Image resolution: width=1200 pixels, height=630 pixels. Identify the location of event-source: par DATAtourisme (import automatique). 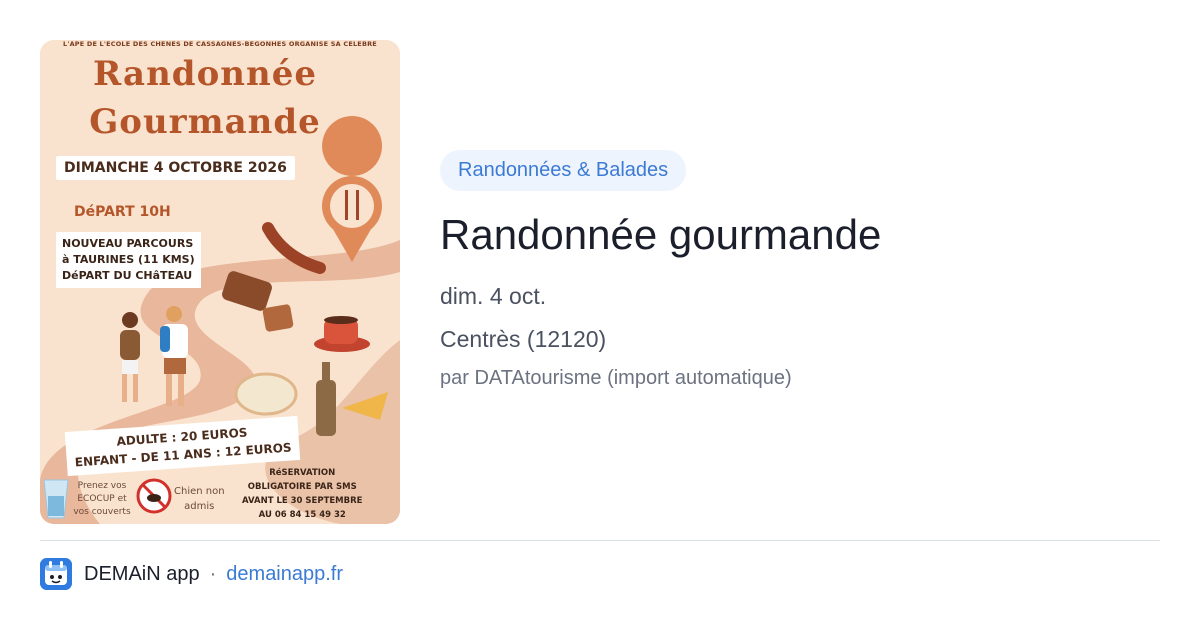
(616, 378).